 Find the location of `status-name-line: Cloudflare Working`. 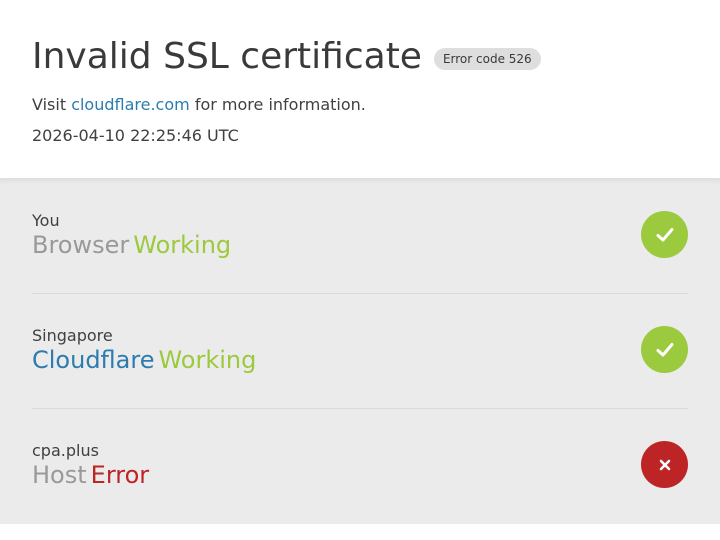

status-name-line: Cloudflare Working is located at coordinates (144, 360).